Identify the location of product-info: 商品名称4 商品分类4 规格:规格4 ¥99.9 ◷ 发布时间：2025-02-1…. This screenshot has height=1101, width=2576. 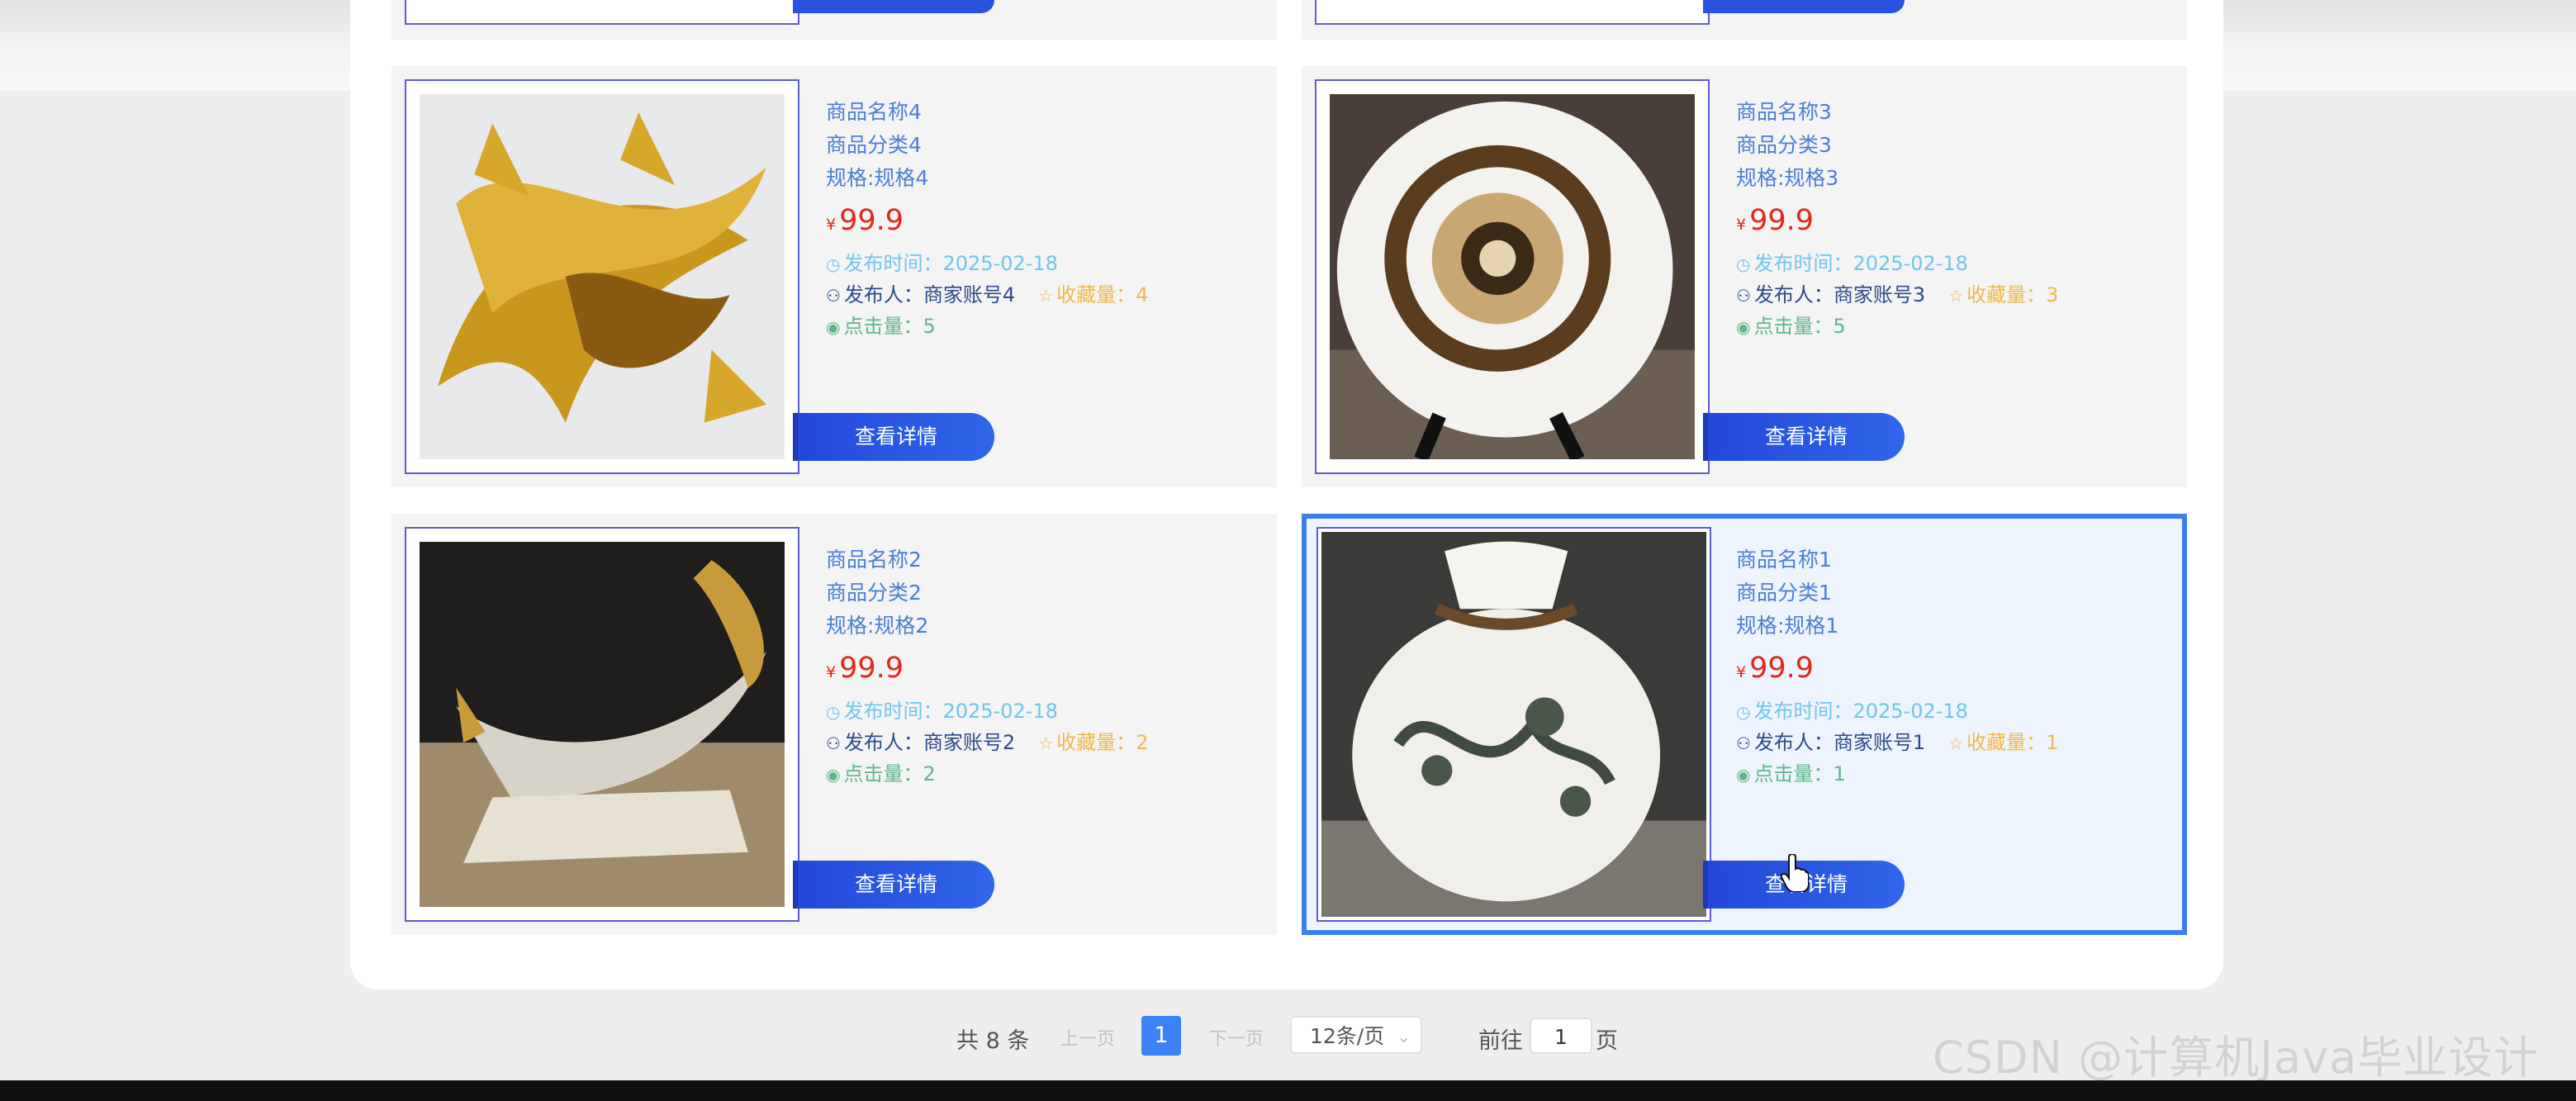
(987, 219).